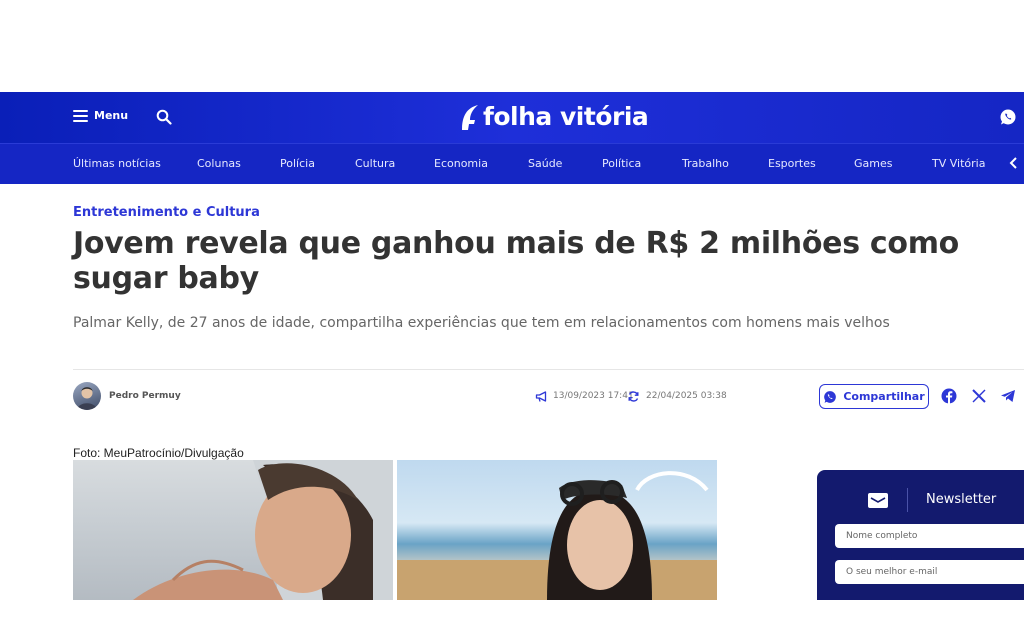 Image resolution: width=1024 pixels, height=644 pixels. I want to click on site-header: Menu folha vitória, so click(512, 117).